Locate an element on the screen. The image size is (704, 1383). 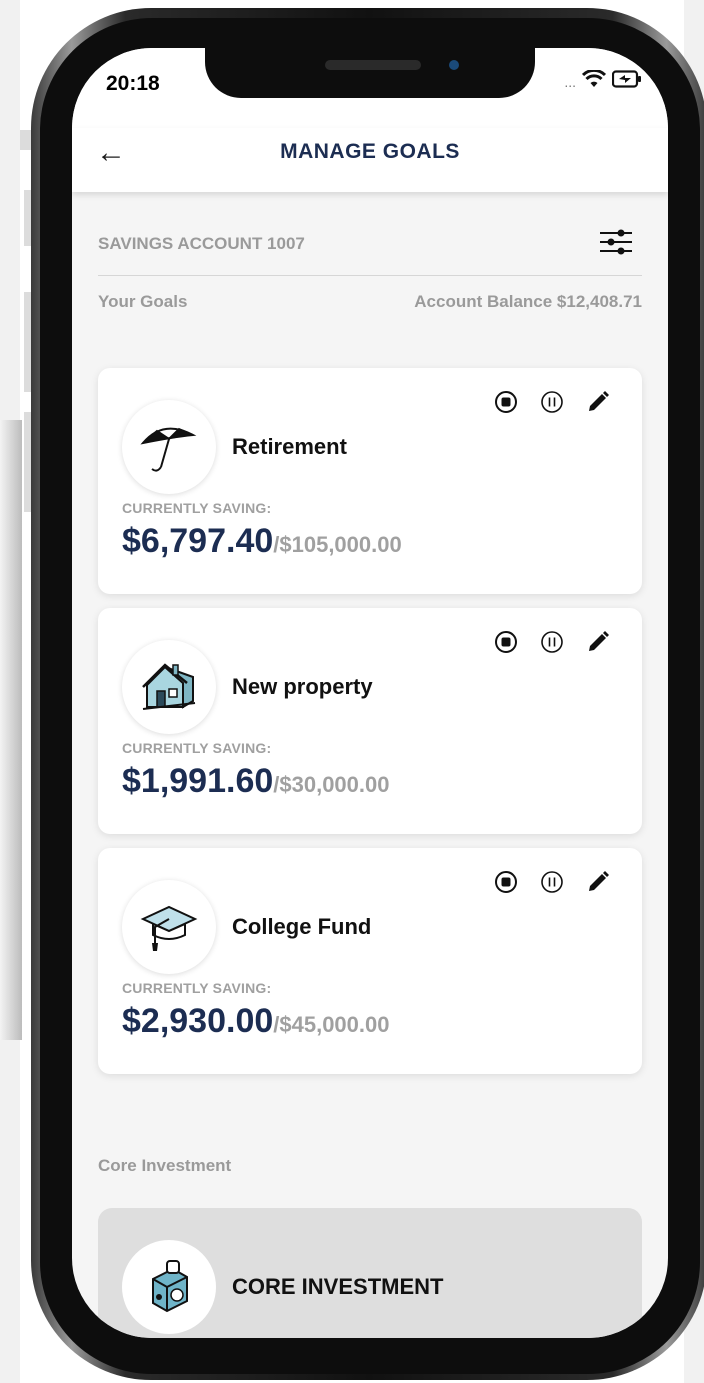
nav-header: ← MANAGE GOALS is located at coordinates (370, 160).